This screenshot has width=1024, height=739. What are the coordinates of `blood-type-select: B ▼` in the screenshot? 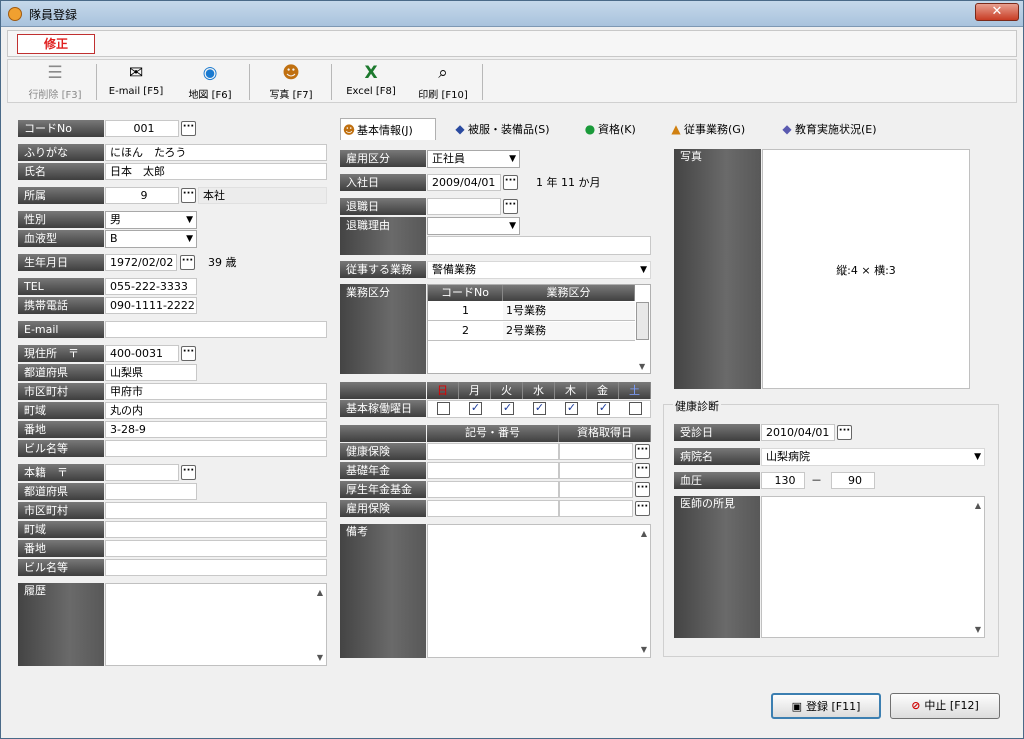 It's located at (151, 239).